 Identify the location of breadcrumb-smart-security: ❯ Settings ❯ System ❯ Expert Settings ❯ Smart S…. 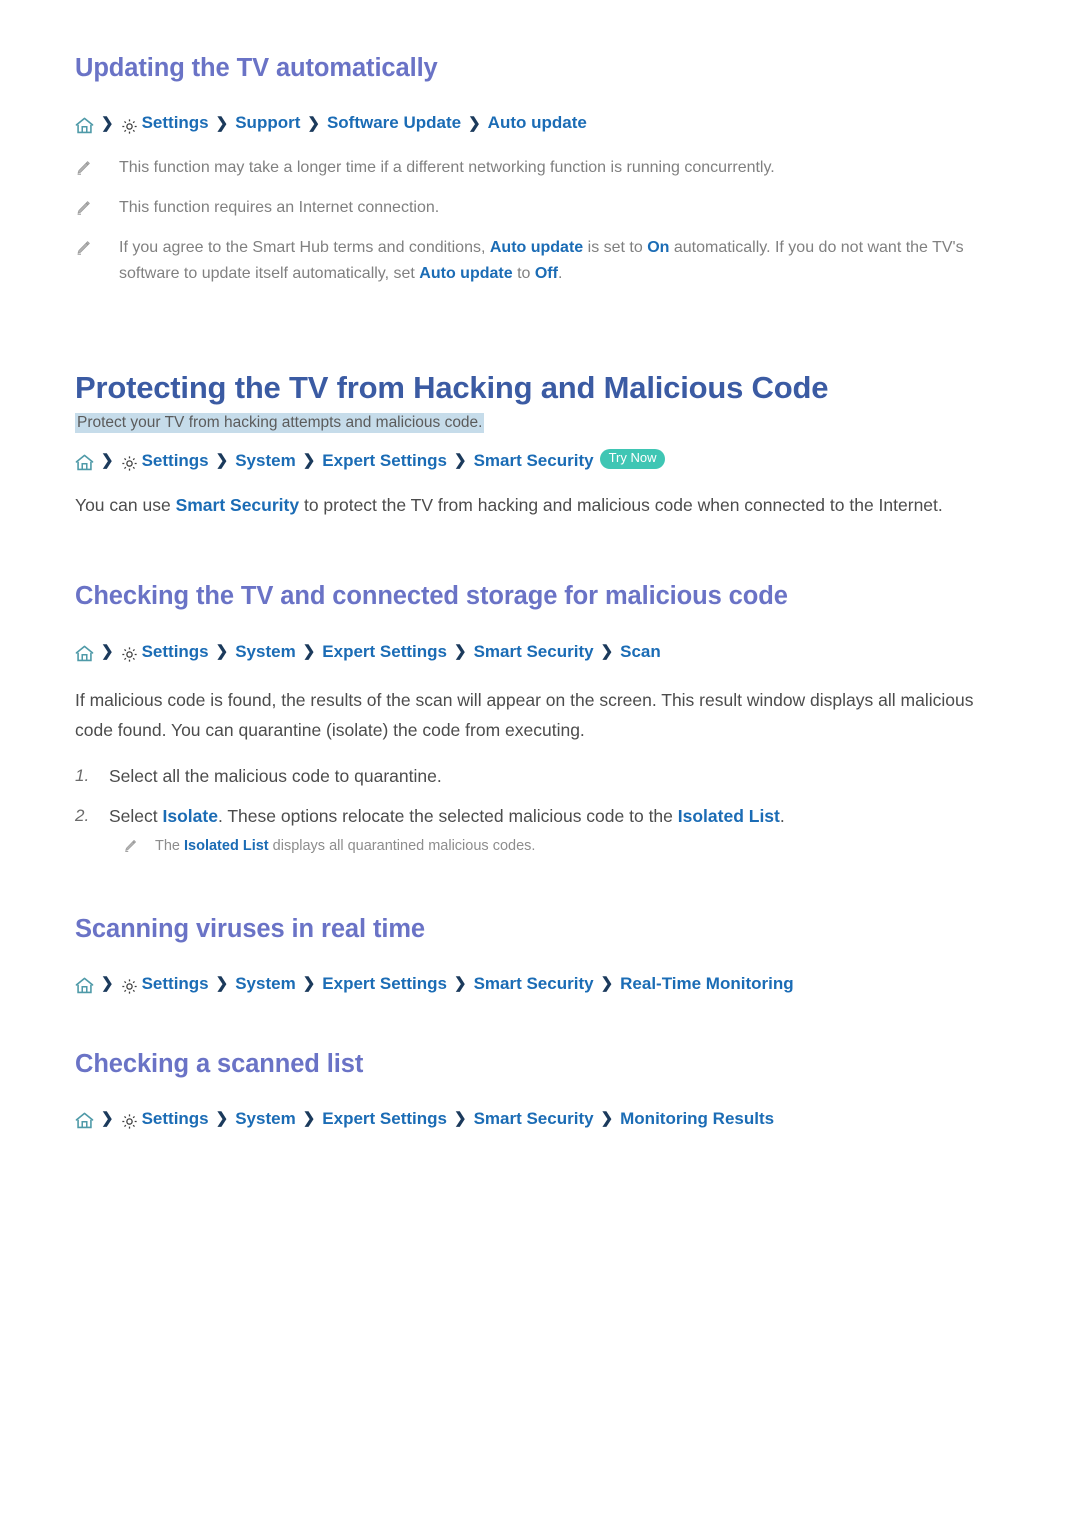
(541, 461).